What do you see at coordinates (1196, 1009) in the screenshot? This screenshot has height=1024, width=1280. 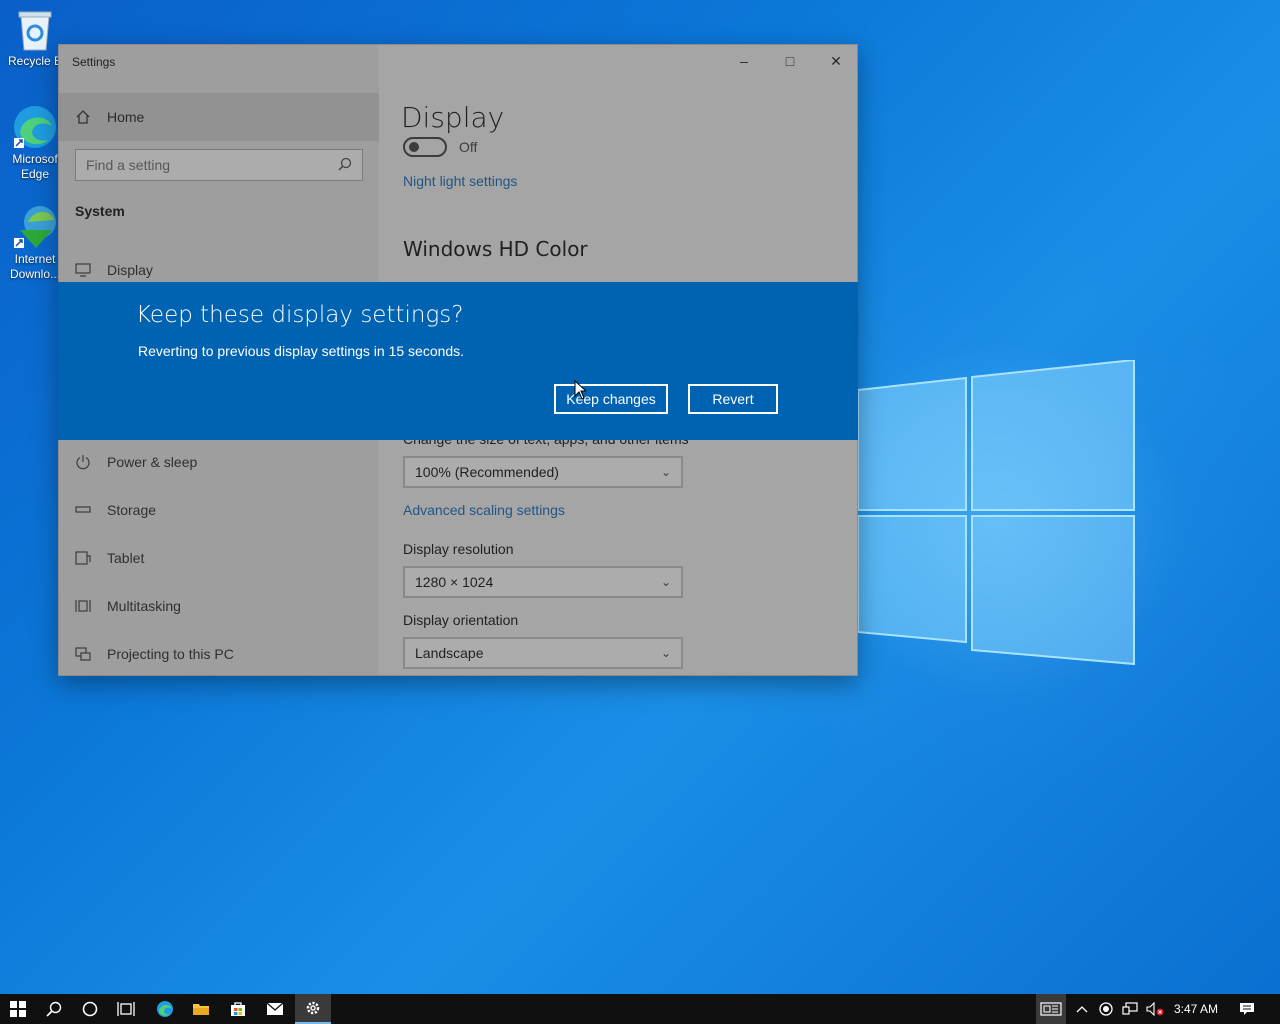 I see `clock: 3:47 AM` at bounding box center [1196, 1009].